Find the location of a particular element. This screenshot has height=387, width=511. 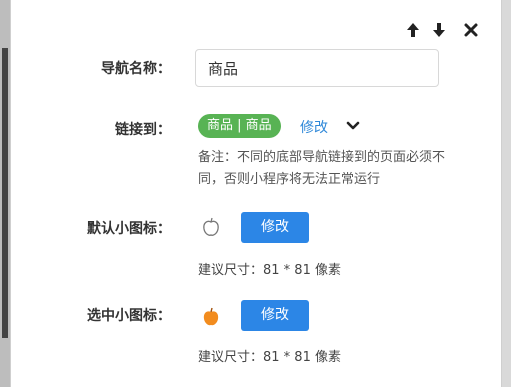

default-icon-label: 默认小图标： is located at coordinates (129, 229).